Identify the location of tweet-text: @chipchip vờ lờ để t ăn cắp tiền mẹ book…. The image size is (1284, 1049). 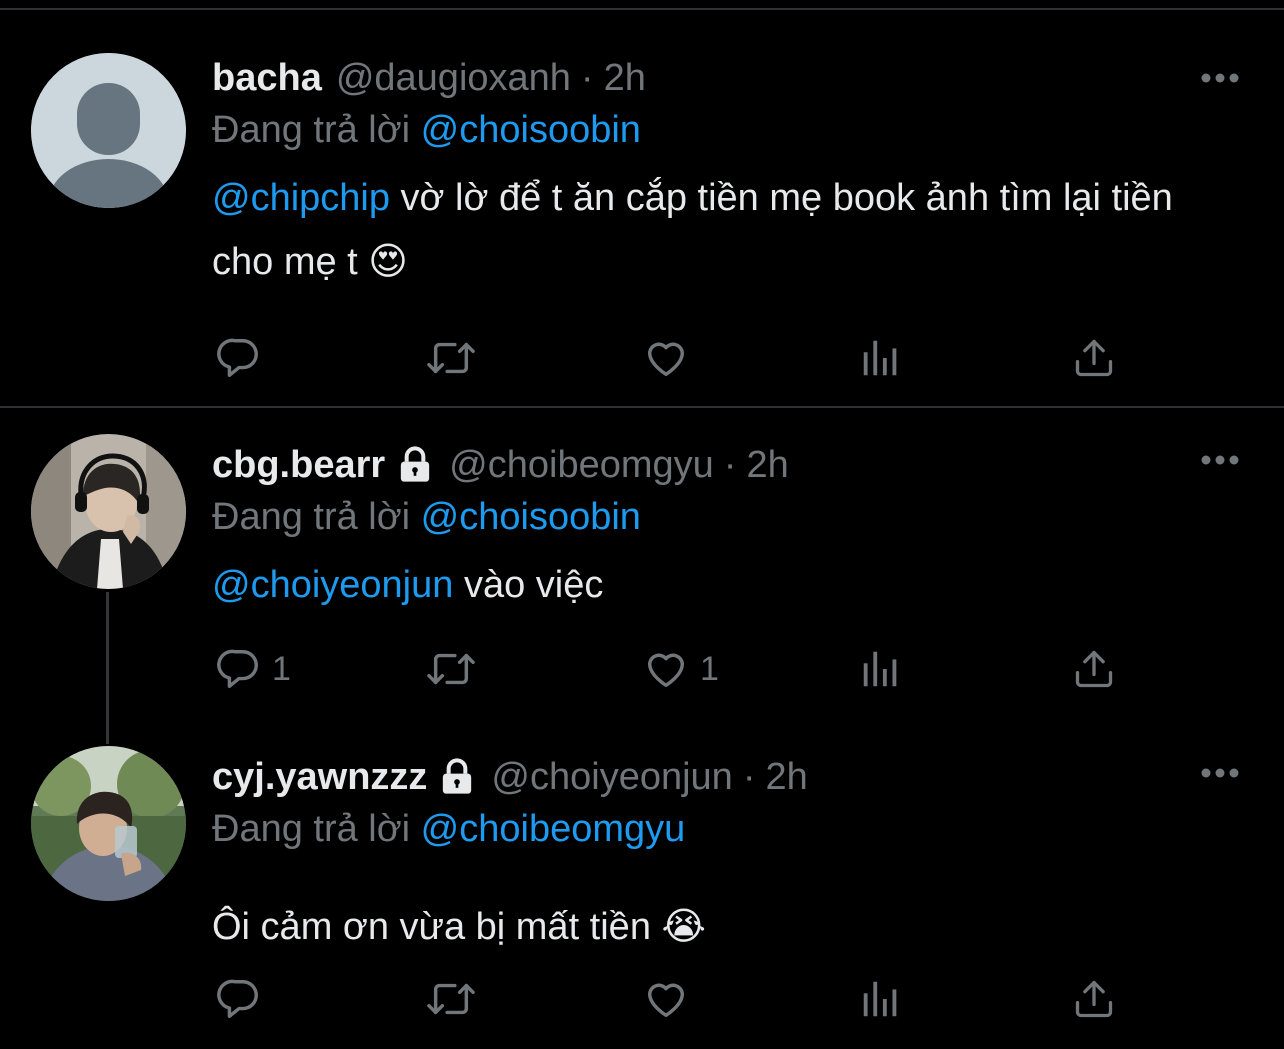
(728, 230).